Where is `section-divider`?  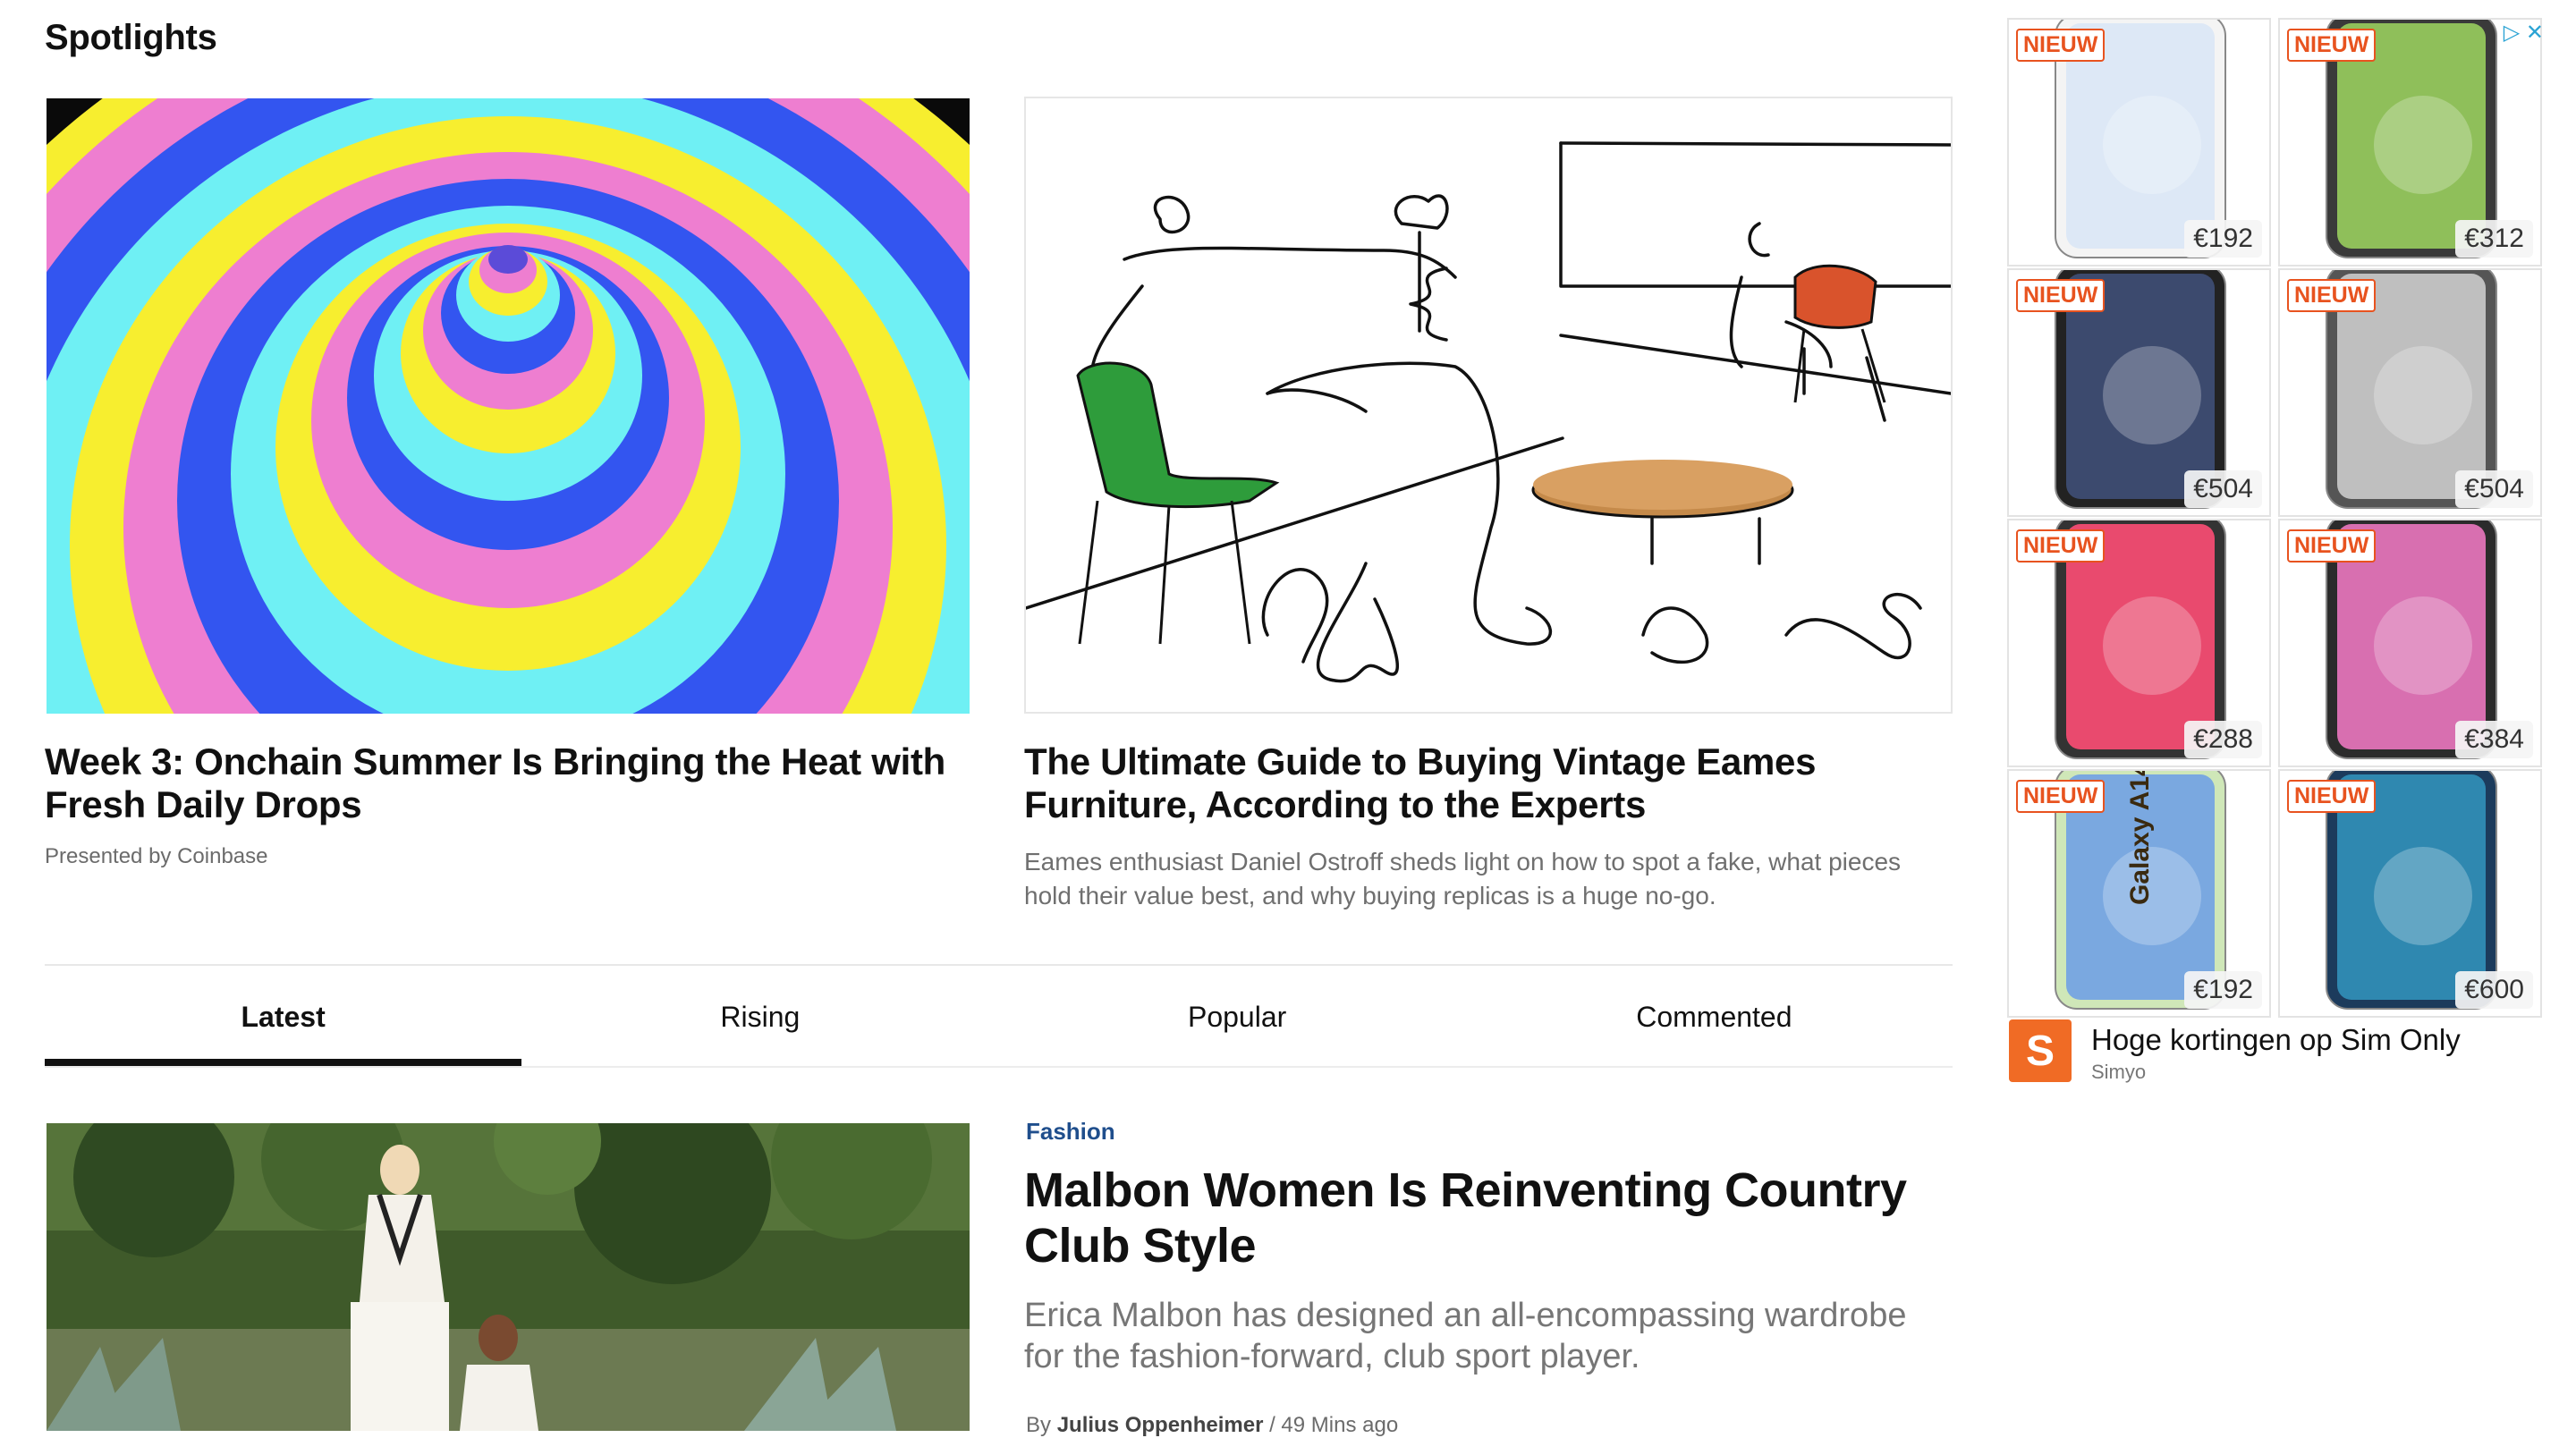
section-divider is located at coordinates (999, 965).